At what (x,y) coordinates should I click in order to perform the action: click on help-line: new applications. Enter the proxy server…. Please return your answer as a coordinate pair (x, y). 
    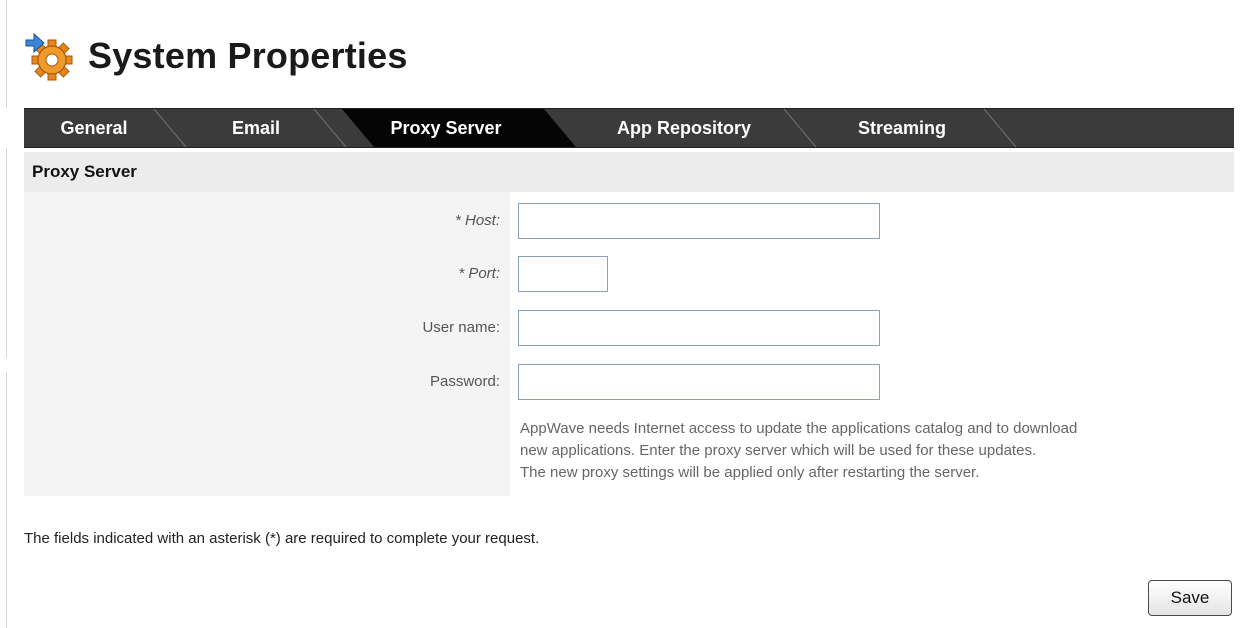
    Looking at the image, I should click on (778, 450).